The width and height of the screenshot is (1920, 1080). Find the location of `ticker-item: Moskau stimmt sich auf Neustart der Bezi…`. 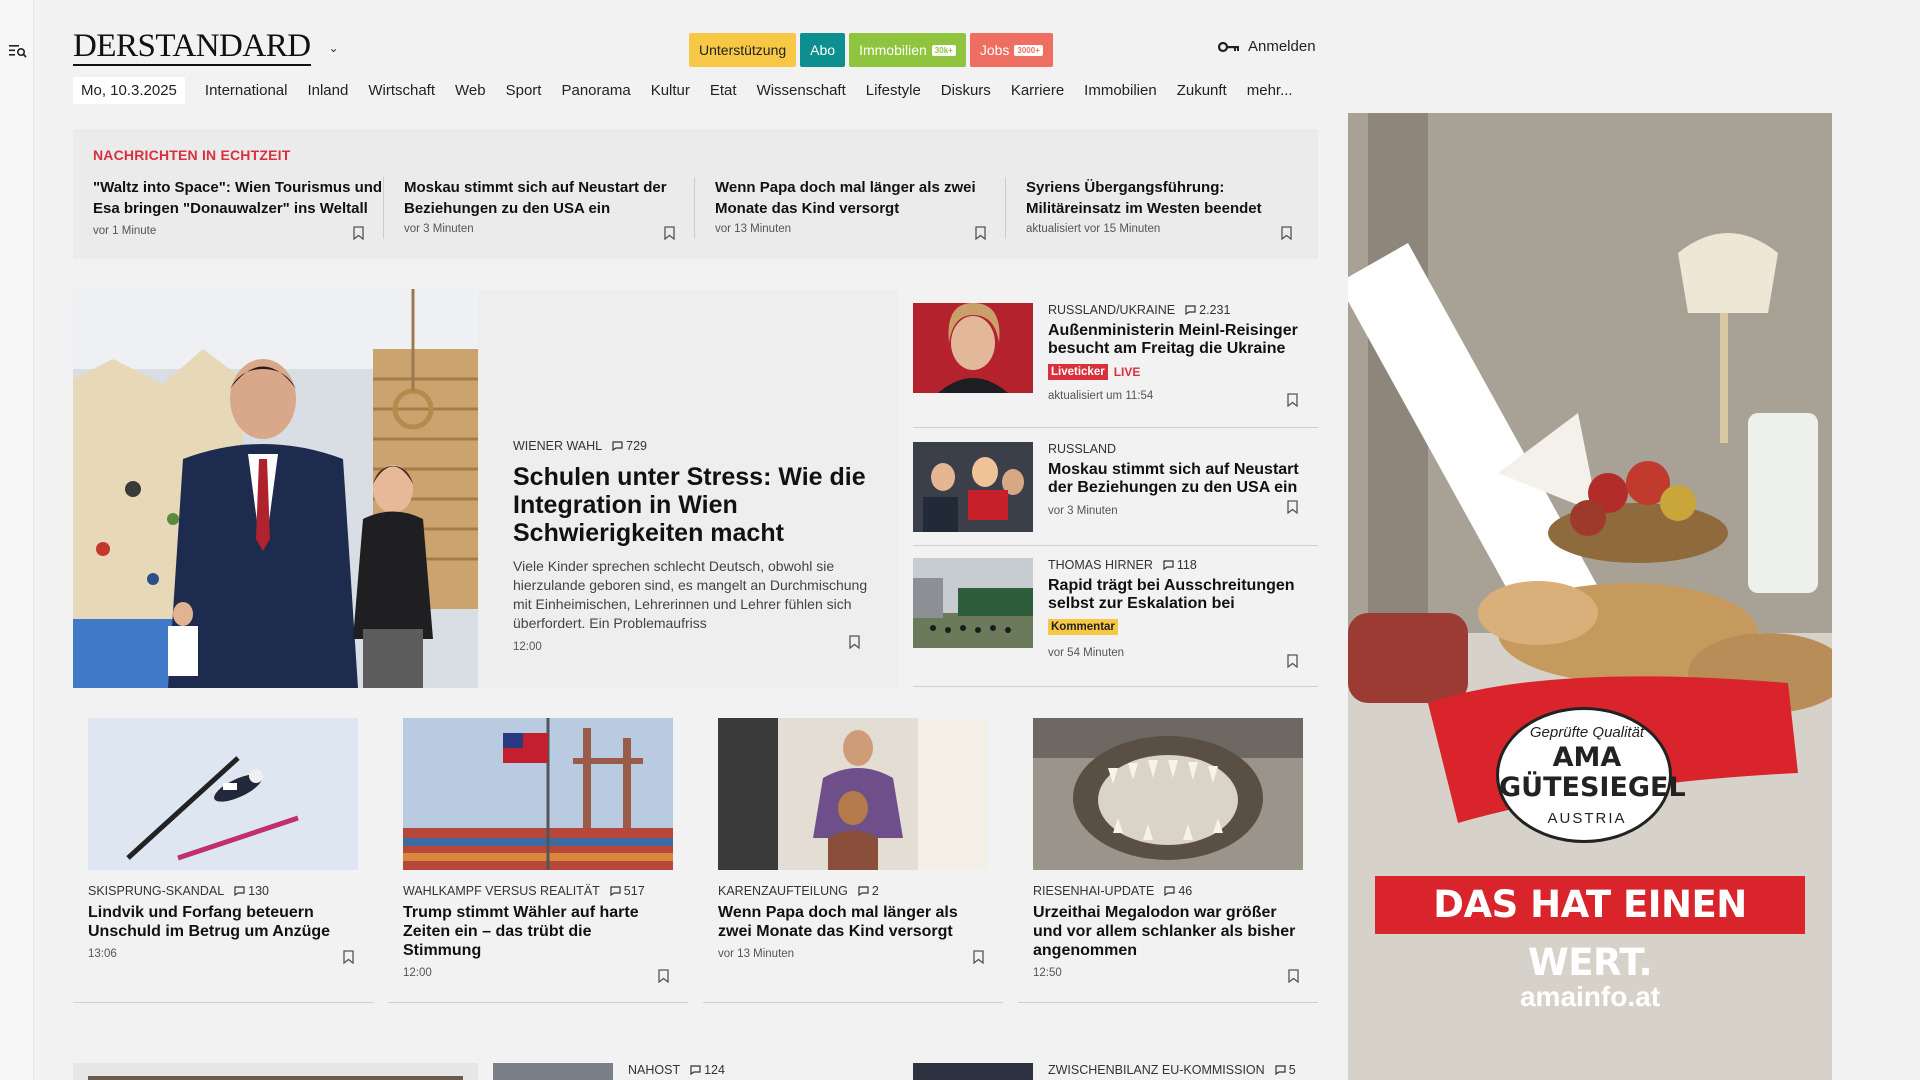

ticker-item: Moskau stimmt sich auf Neustart der Bezi… is located at coordinates (549, 208).